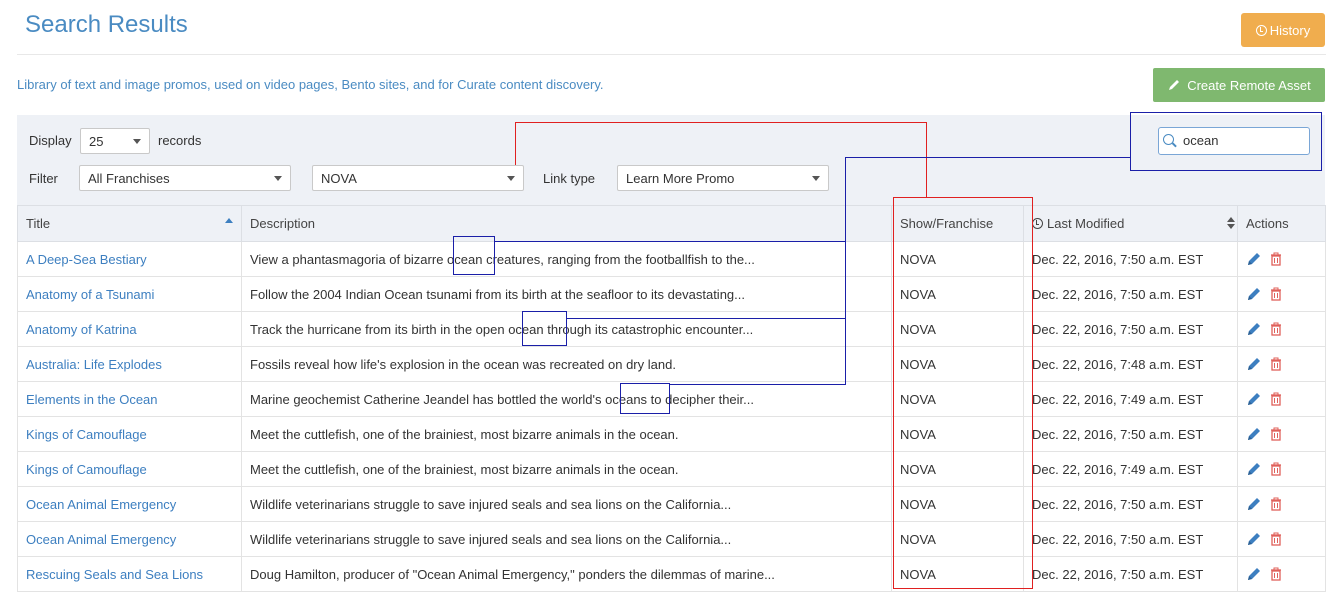 The height and width of the screenshot is (595, 1343). I want to click on row-title-link: Elements in the Ocean, so click(129, 399).